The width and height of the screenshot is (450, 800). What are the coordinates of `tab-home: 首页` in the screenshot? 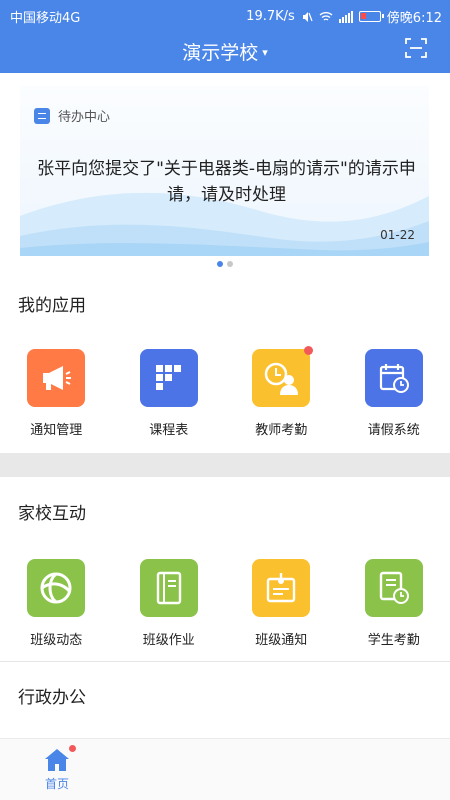 It's located at (57, 768).